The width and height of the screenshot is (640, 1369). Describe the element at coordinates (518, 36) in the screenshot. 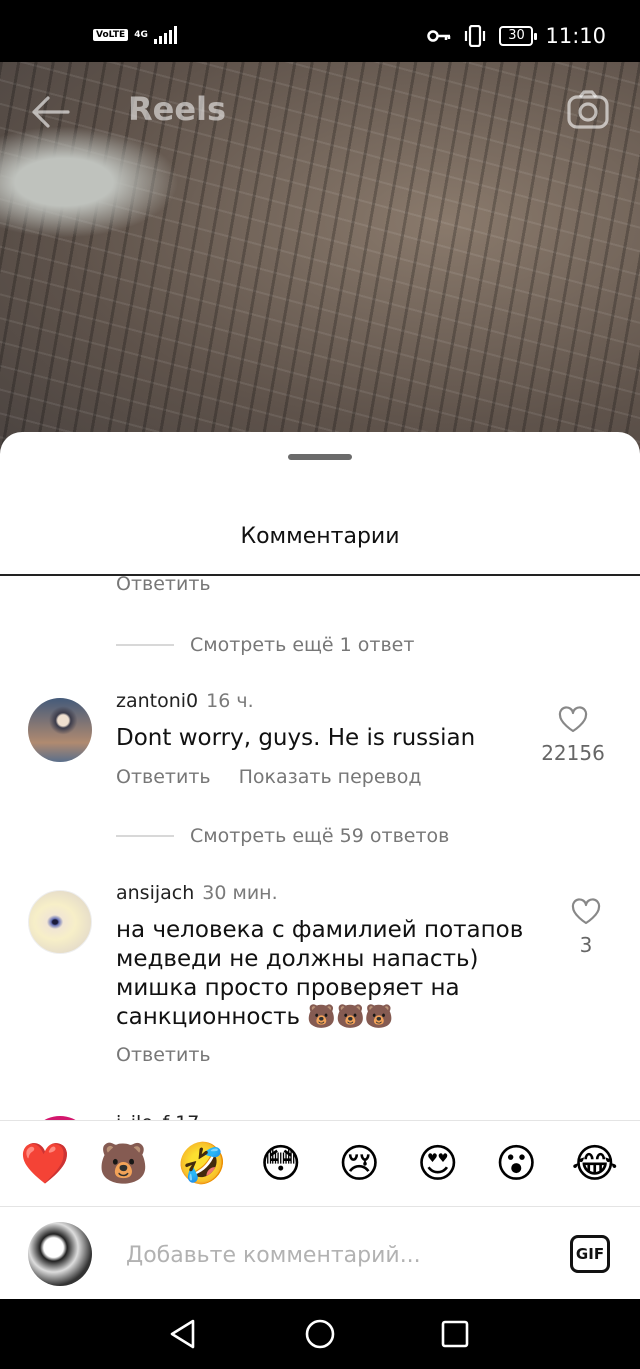

I see `battery-icon: 30` at that location.